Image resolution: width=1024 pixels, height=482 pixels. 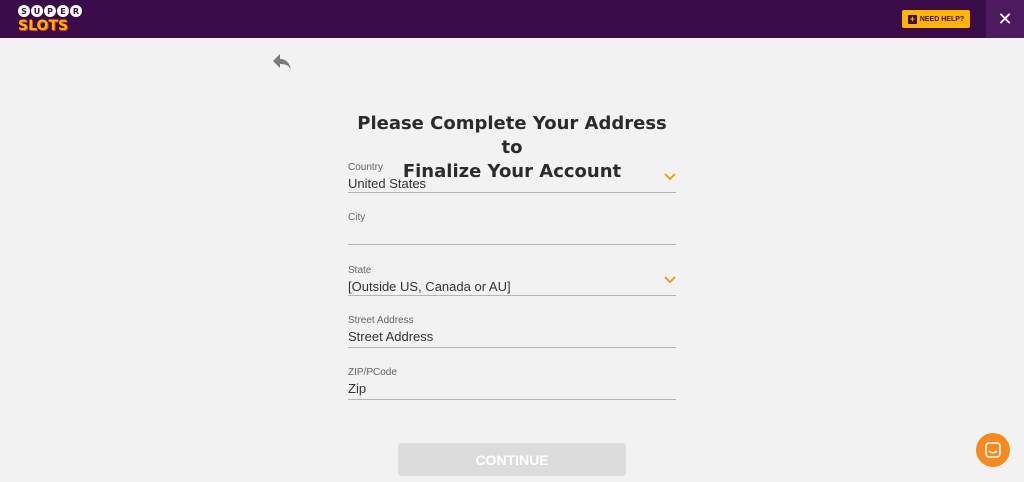 What do you see at coordinates (381, 320) in the screenshot?
I see `street-address-label: Street Address` at bounding box center [381, 320].